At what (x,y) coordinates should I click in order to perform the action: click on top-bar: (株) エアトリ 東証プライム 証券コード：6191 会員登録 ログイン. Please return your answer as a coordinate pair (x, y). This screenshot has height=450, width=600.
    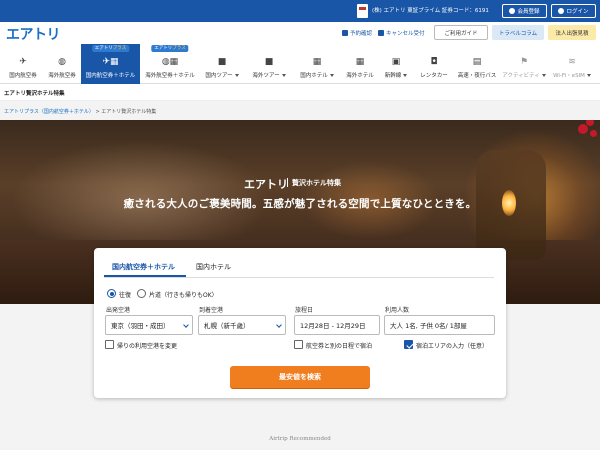
    Looking at the image, I should click on (300, 11).